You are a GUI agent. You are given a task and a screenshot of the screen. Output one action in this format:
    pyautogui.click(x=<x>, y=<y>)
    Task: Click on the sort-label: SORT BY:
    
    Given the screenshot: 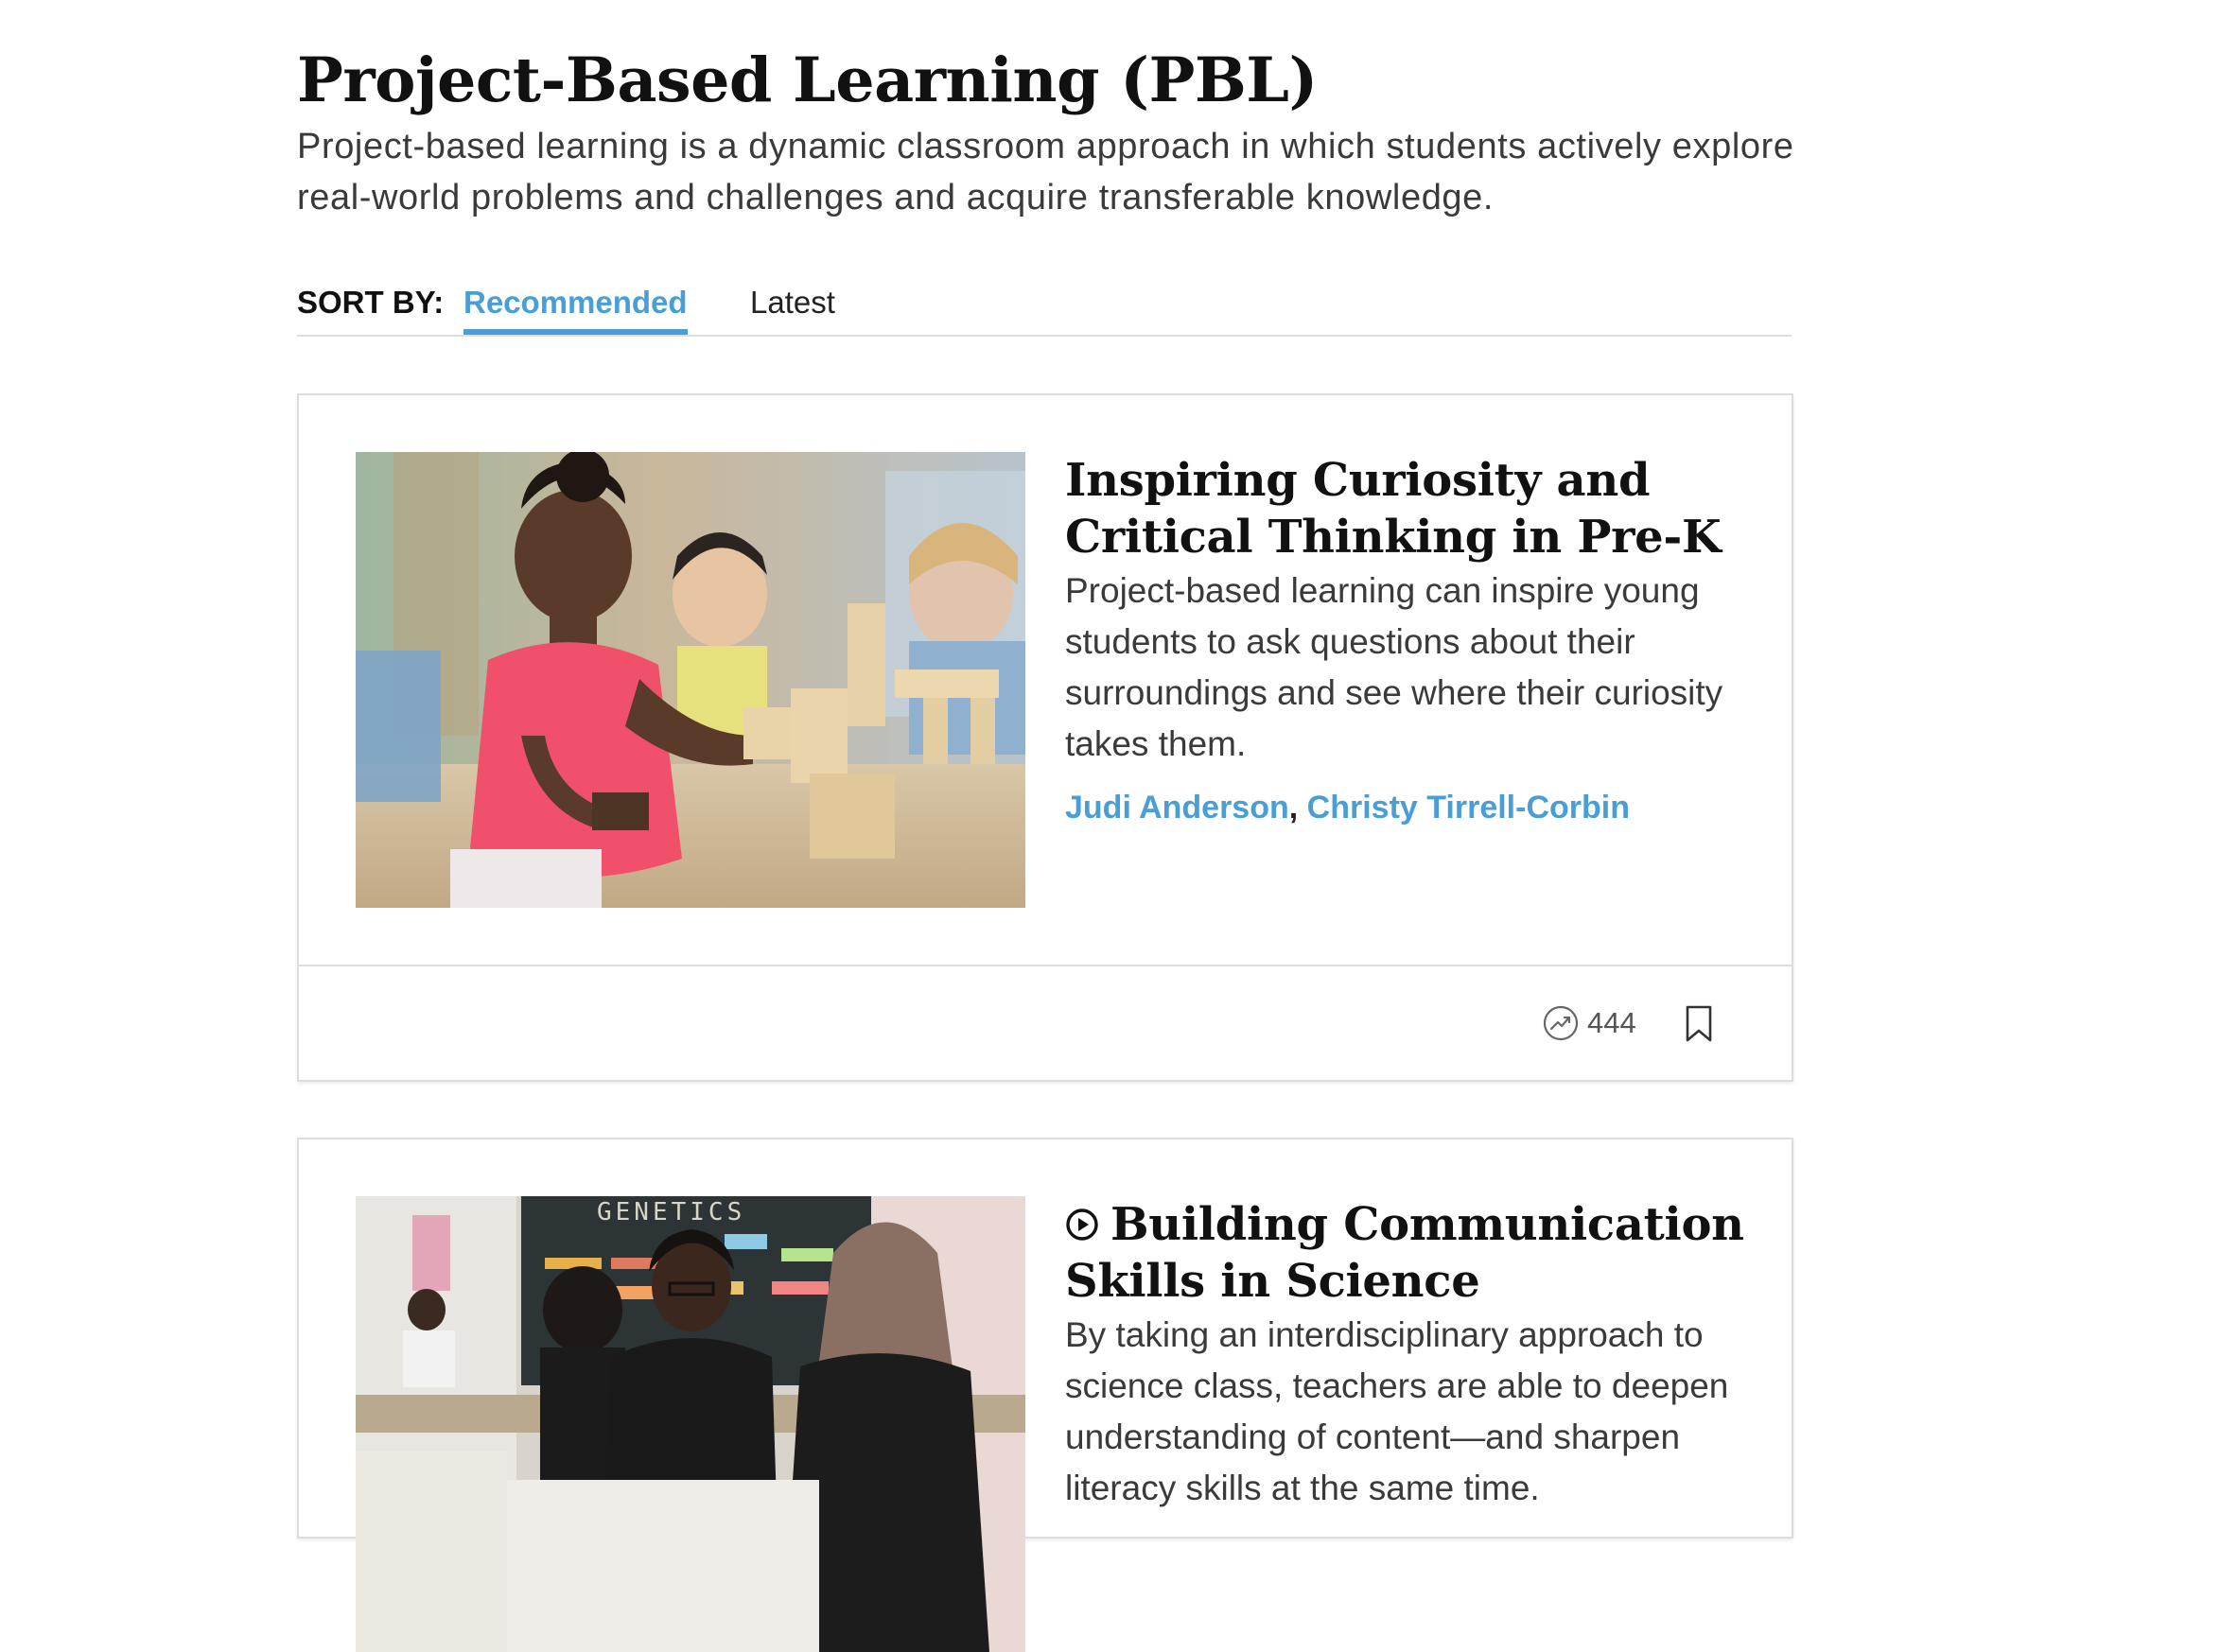 What is the action you would take?
    pyautogui.click(x=371, y=303)
    